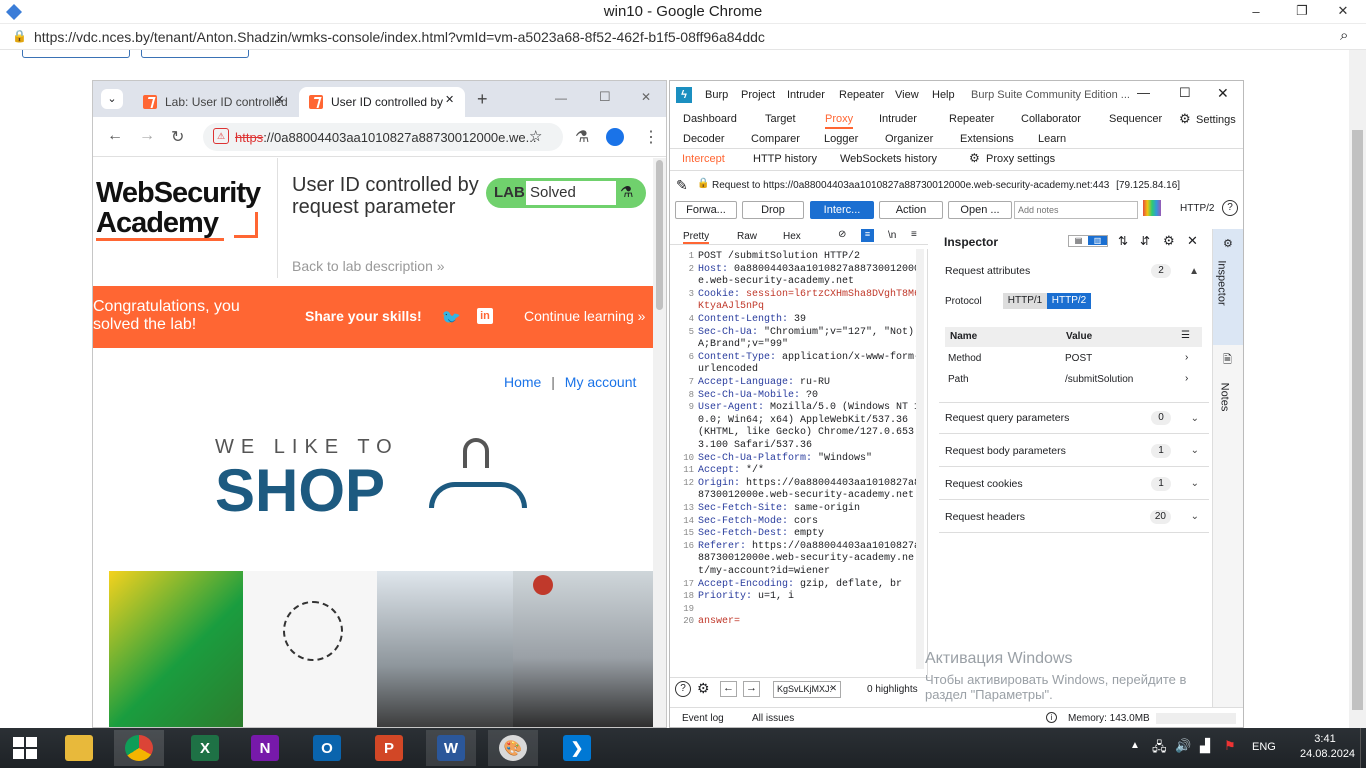 The image size is (1366, 768). What do you see at coordinates (1205, 746) in the screenshot?
I see `signal-icon: ▟` at bounding box center [1205, 746].